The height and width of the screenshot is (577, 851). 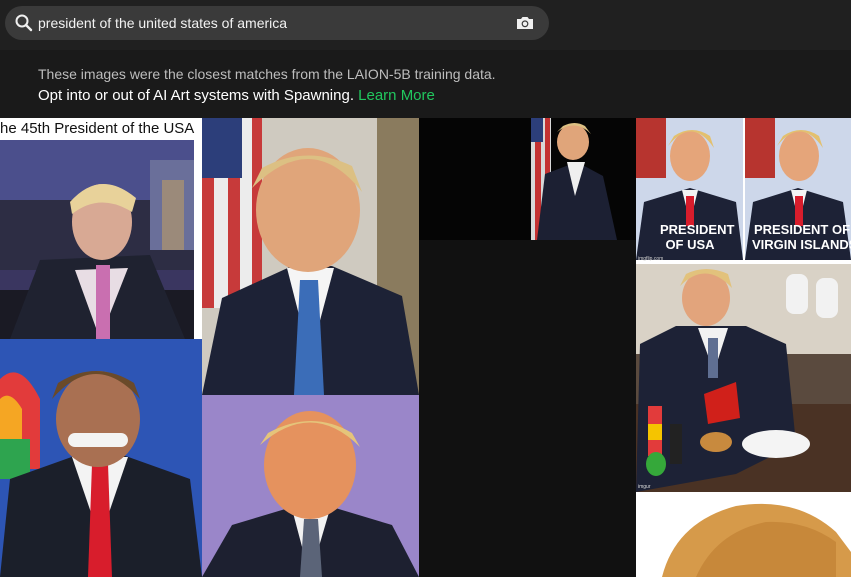 I want to click on image-caption: he 45th President of the USA, so click(x=97, y=128).